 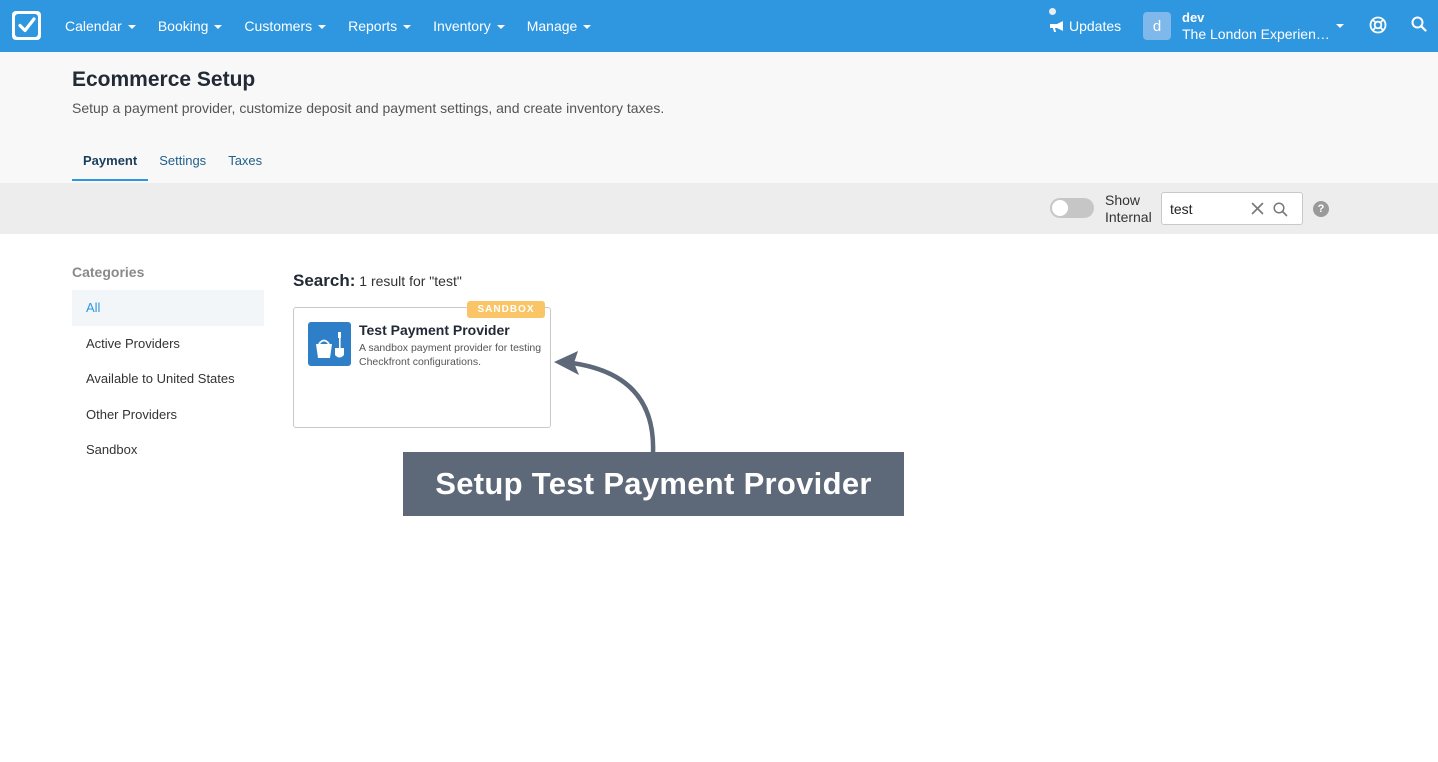 What do you see at coordinates (168, 344) in the screenshot?
I see `category-active-providers: Active Providers` at bounding box center [168, 344].